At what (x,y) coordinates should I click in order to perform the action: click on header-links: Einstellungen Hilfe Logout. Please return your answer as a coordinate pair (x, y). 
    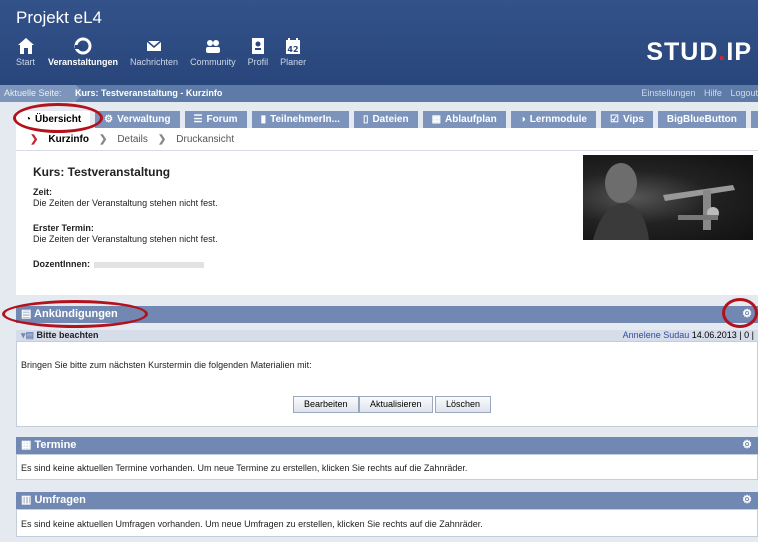
    Looking at the image, I should click on (696, 93).